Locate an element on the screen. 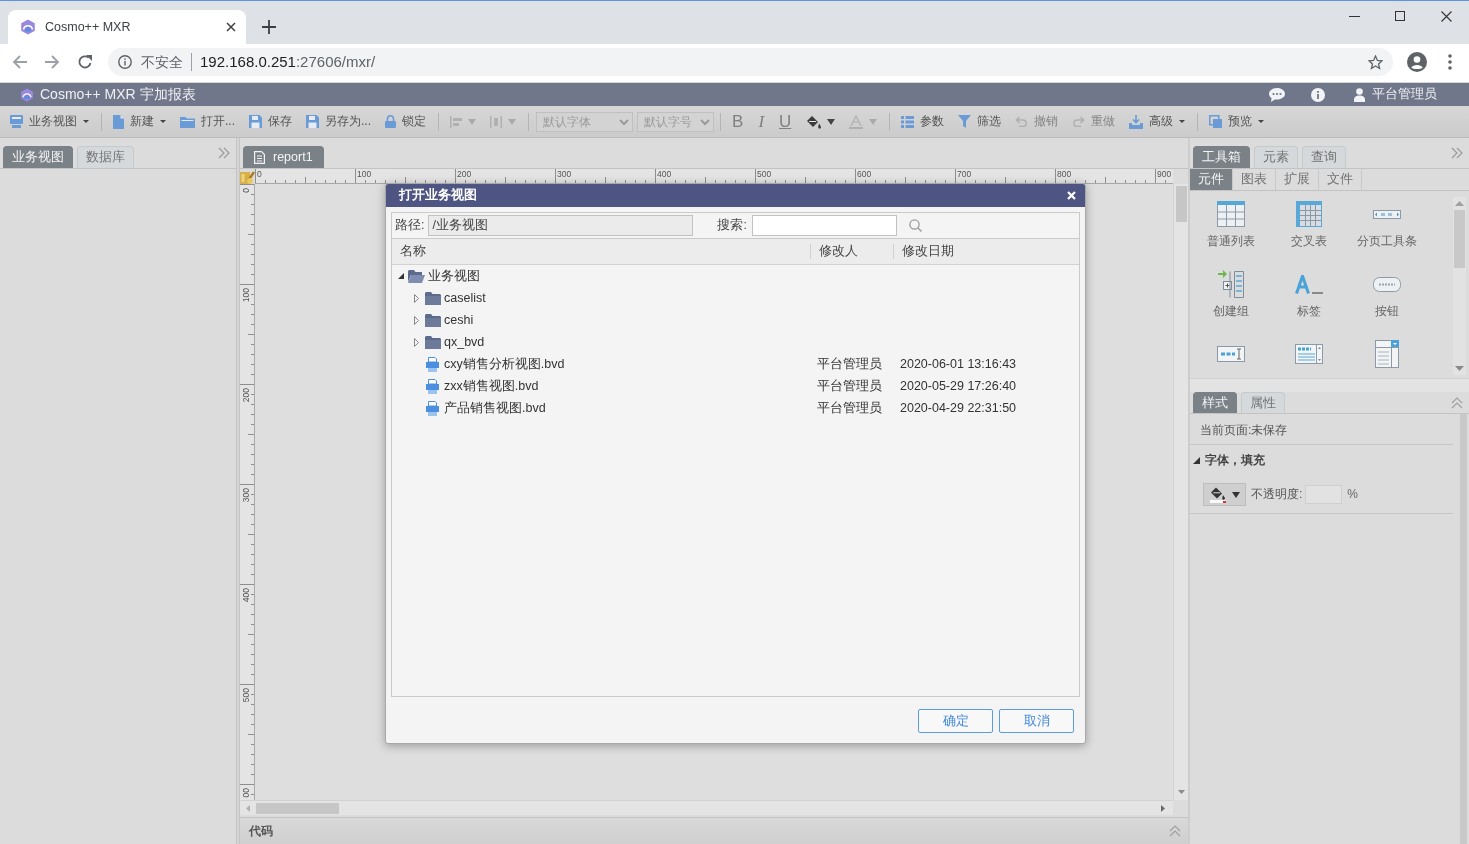  browser-tab: Cosmo++ MXR is located at coordinates (127, 27).